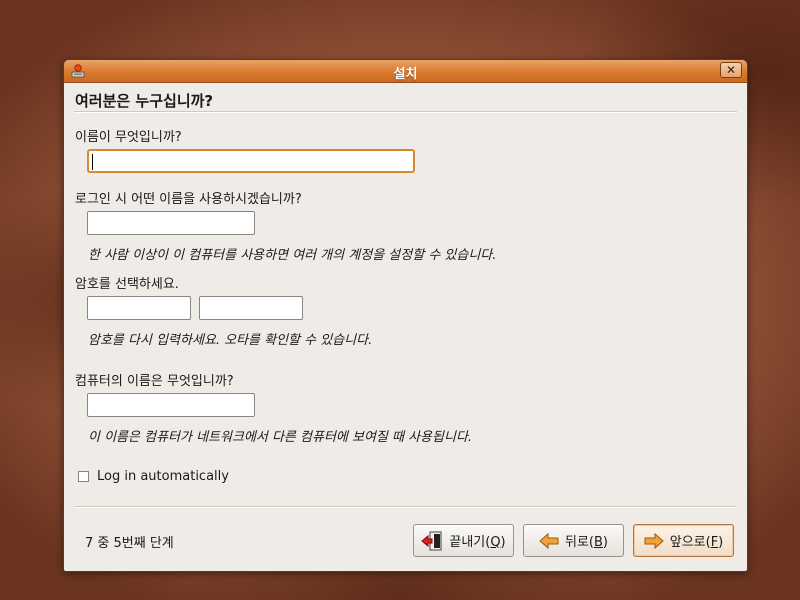 The image size is (800, 600). I want to click on forward-button: 앞으로(F), so click(683, 540).